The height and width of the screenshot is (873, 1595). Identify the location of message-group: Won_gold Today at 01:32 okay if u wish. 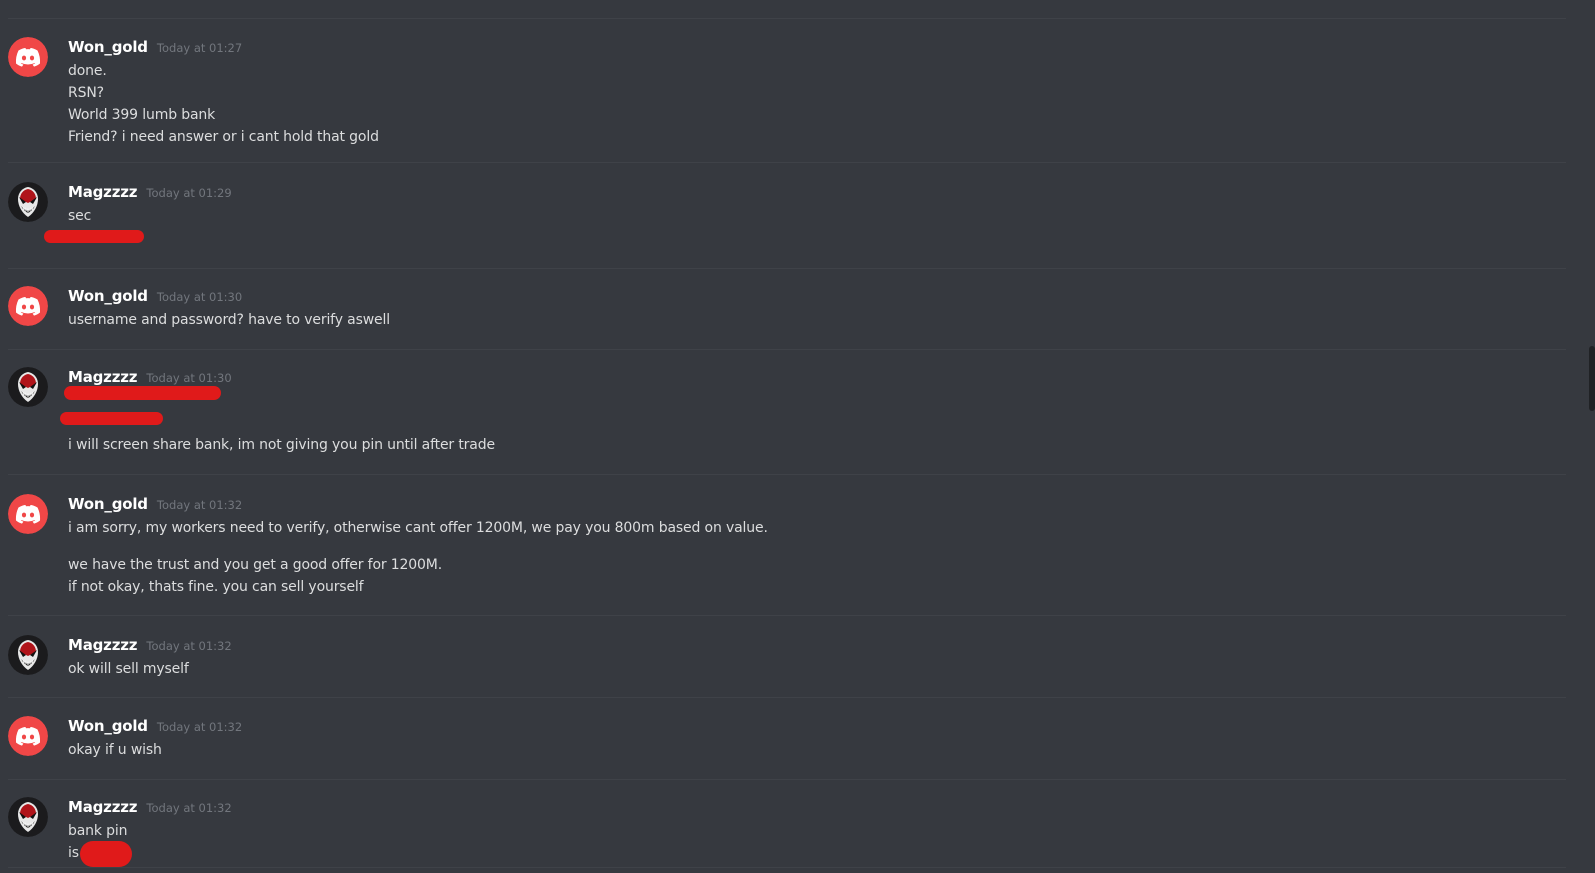
(780, 741).